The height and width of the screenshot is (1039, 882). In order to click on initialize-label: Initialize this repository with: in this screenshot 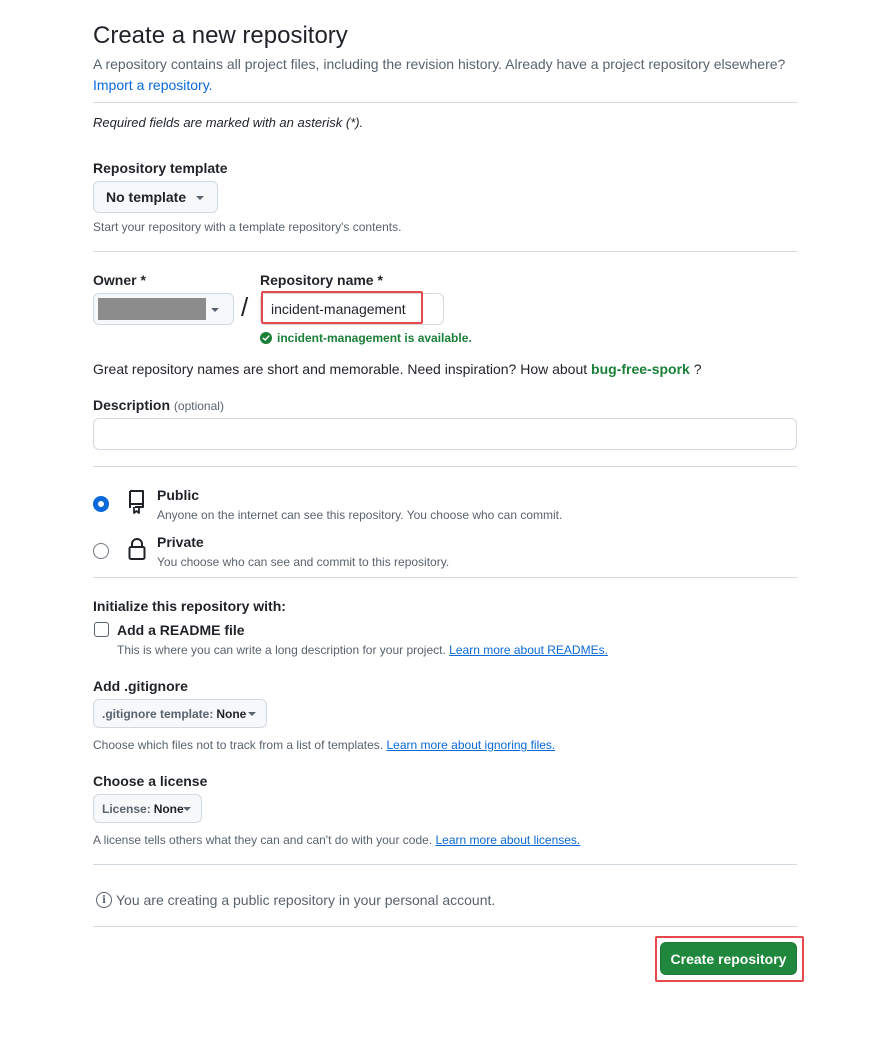, I will do `click(189, 606)`.